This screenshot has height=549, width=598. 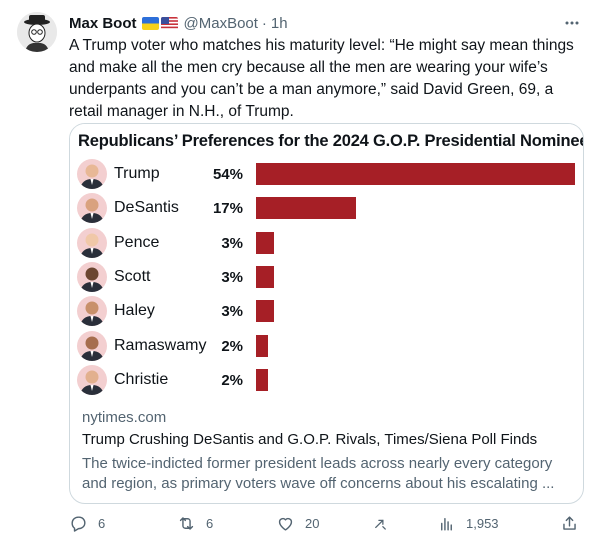 I want to click on avatar-illustration, so click(x=37, y=32).